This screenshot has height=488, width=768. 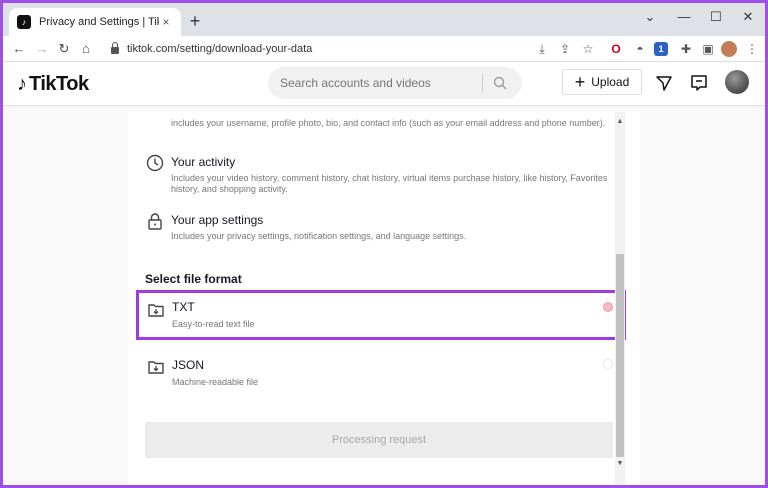 I want to click on item-title: Your app settings, so click(x=217, y=220).